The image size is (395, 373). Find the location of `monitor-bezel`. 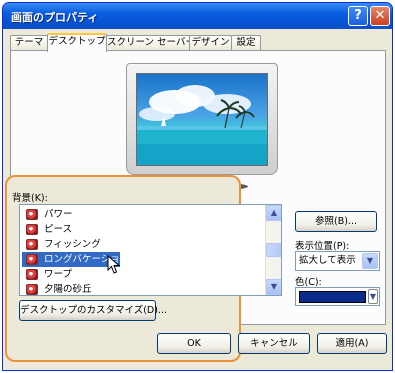

monitor-bezel is located at coordinates (202, 119).